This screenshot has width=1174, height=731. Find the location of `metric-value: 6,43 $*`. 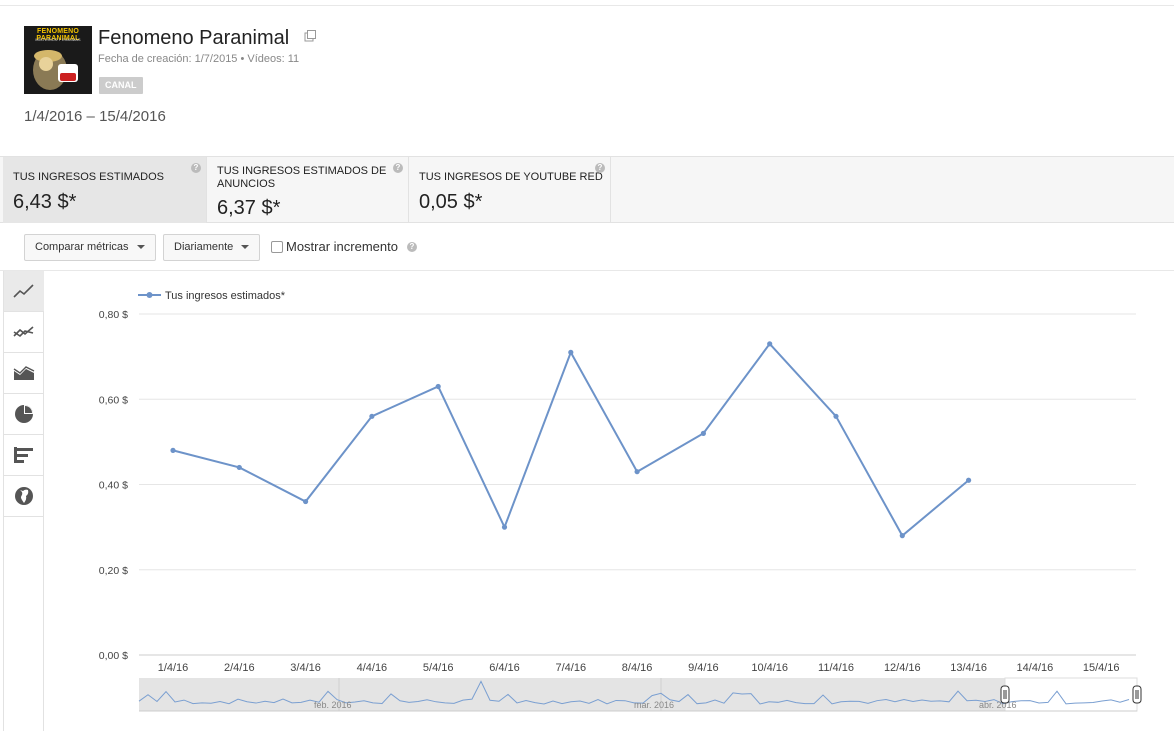

metric-value: 6,43 $* is located at coordinates (45, 202).